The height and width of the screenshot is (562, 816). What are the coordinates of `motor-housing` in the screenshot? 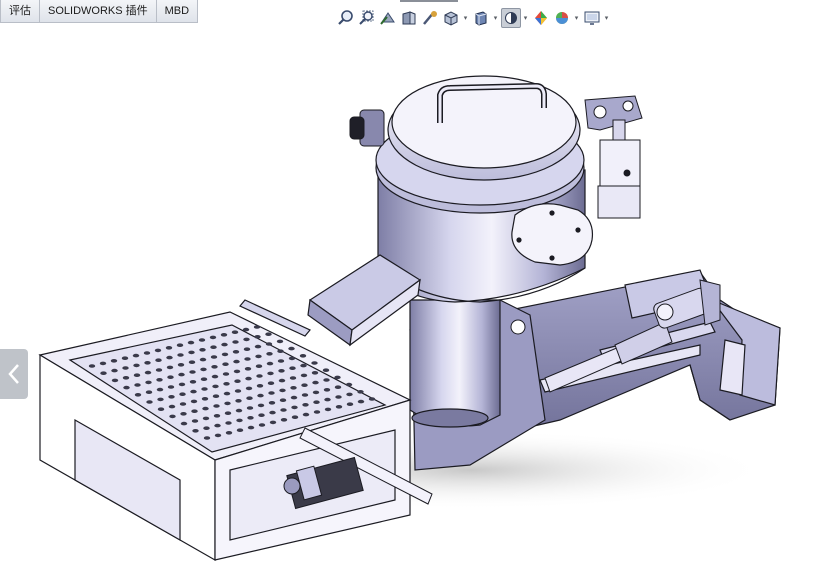 It's located at (552, 234).